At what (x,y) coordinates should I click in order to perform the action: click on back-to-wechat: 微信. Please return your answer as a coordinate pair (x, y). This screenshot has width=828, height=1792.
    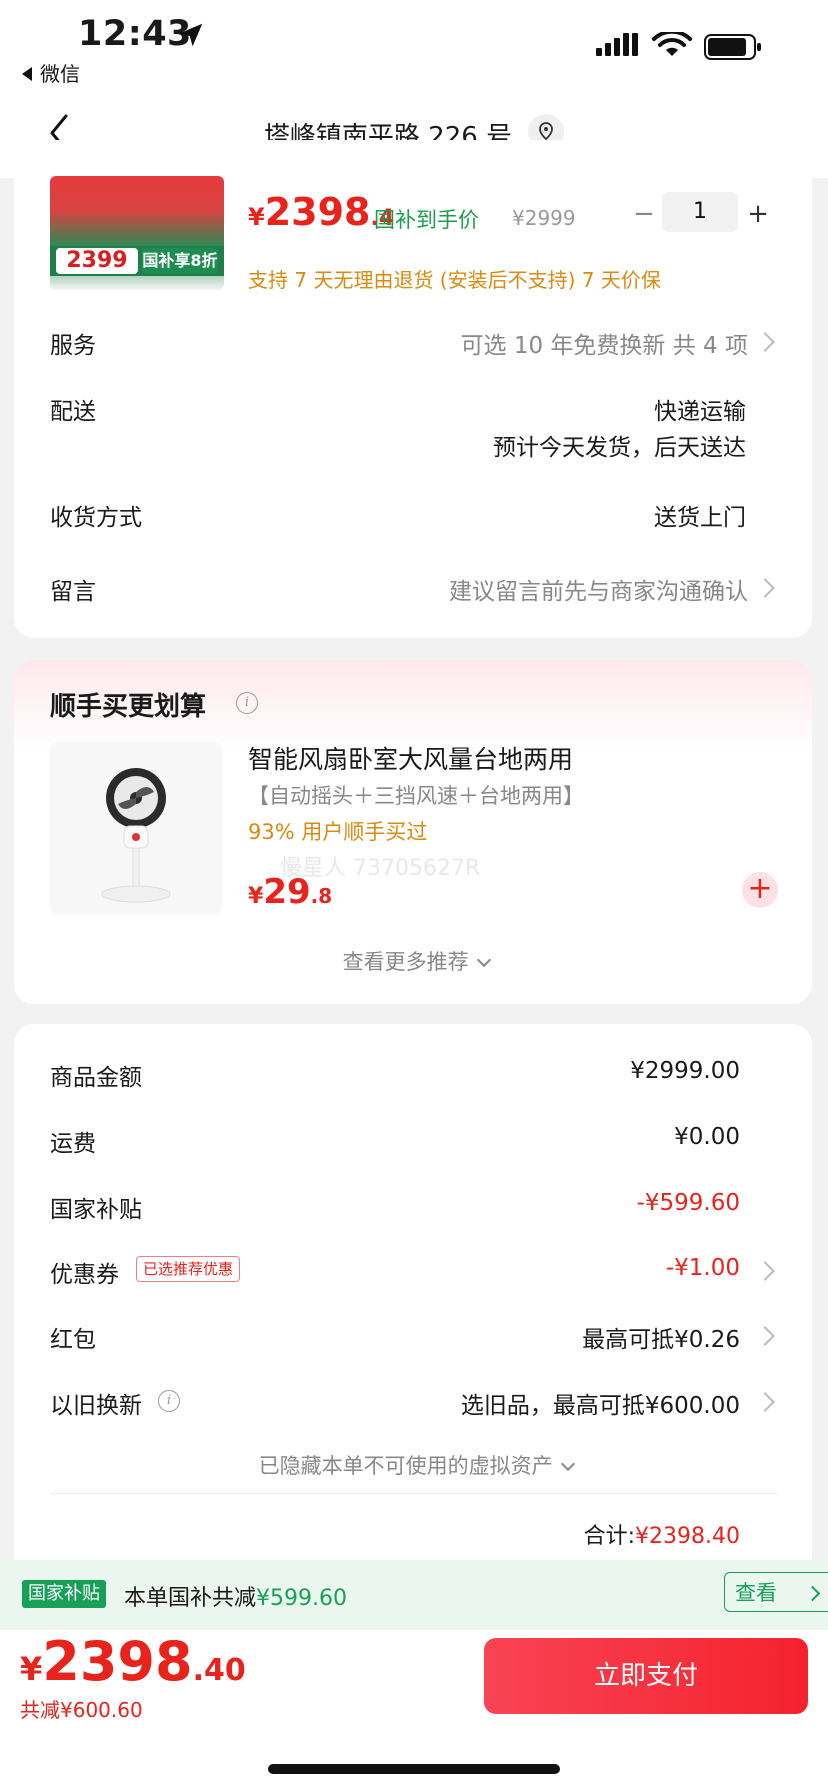
    Looking at the image, I should click on (51, 72).